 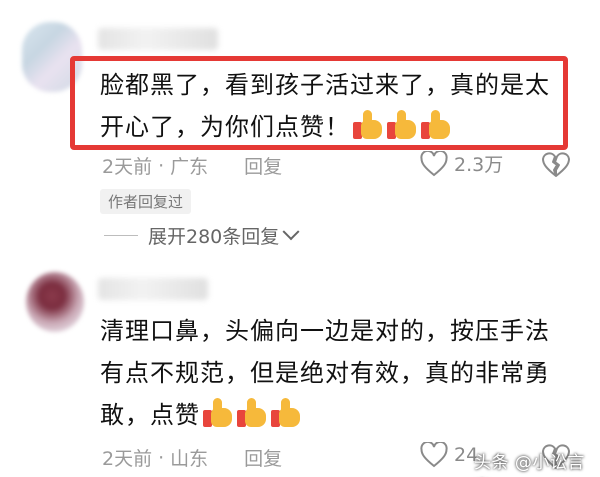 I want to click on like-button: 2.3万, so click(x=461, y=163).